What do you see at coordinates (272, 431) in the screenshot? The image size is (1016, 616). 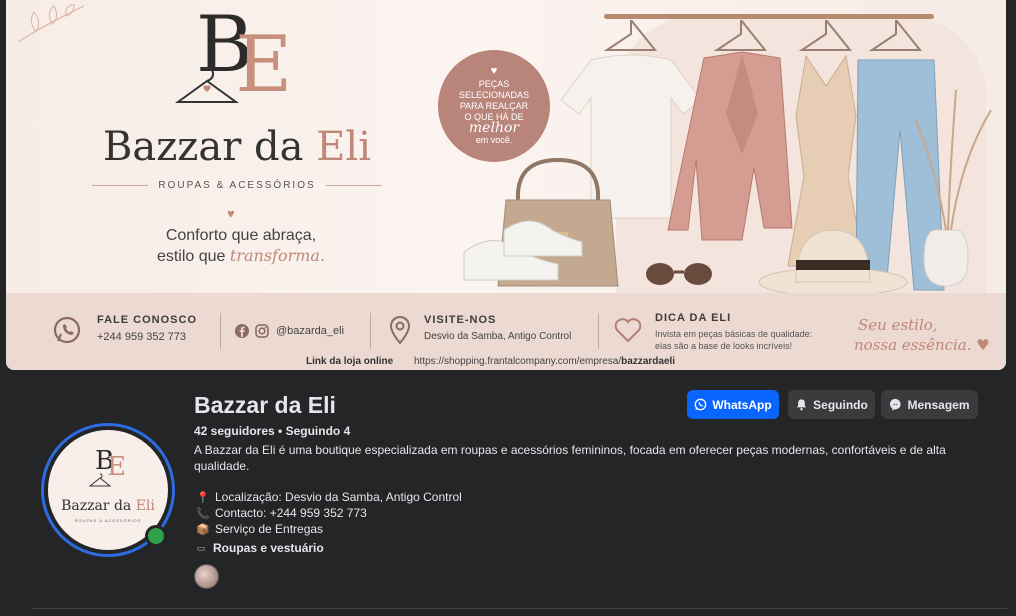 I see `follower-stats: 42 seguidores • Seguindo 4` at bounding box center [272, 431].